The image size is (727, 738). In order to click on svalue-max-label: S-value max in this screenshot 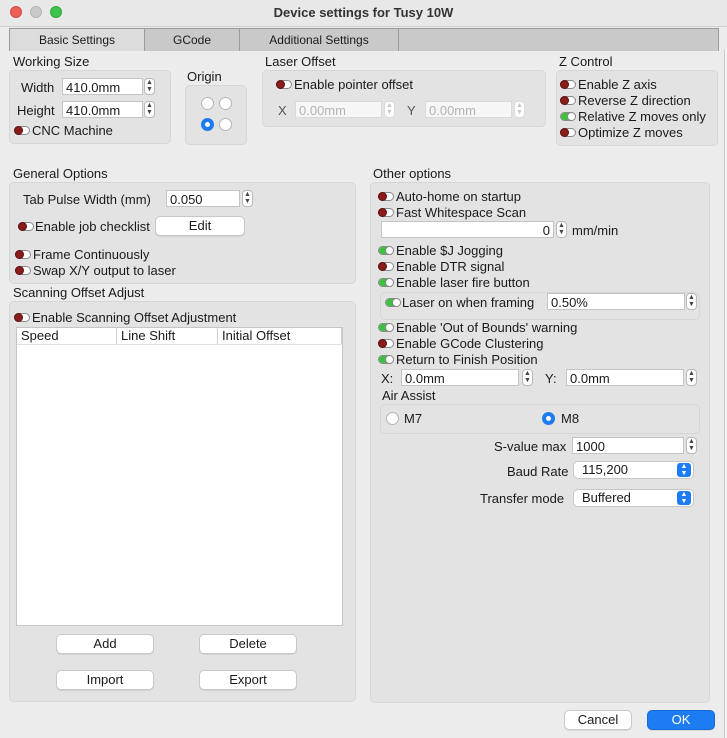, I will do `click(530, 446)`.